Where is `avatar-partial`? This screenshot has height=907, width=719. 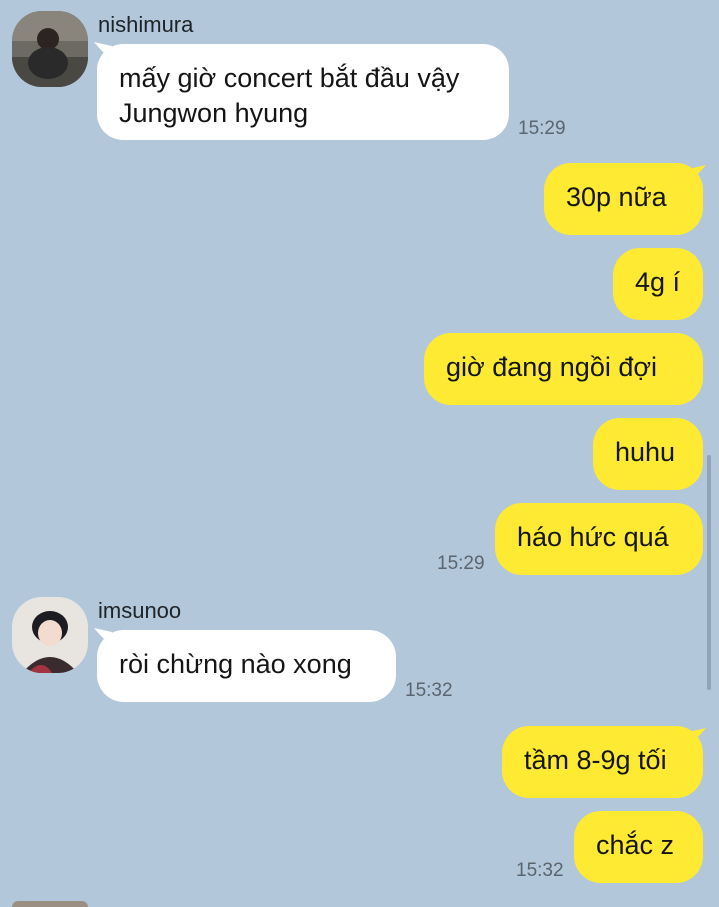
avatar-partial is located at coordinates (50, 904).